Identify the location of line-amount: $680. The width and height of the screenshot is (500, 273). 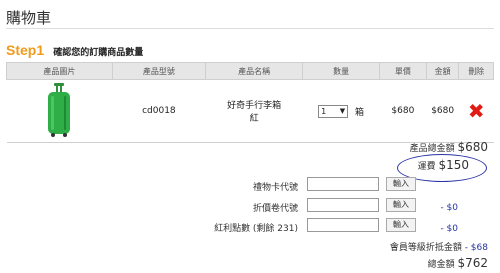
(442, 111).